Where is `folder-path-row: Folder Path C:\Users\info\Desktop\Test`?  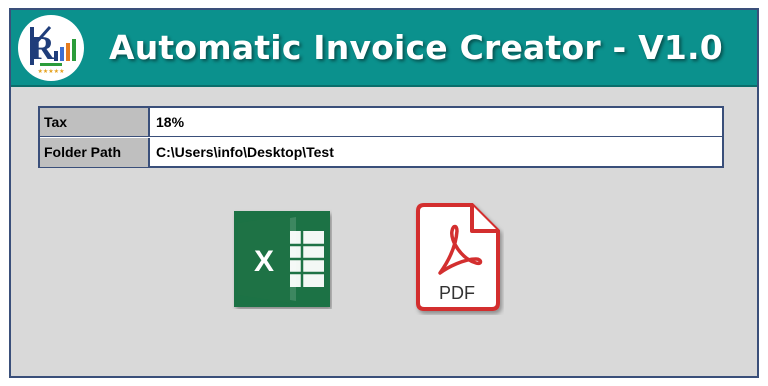 folder-path-row: Folder Path C:\Users\info\Desktop\Test is located at coordinates (381, 152).